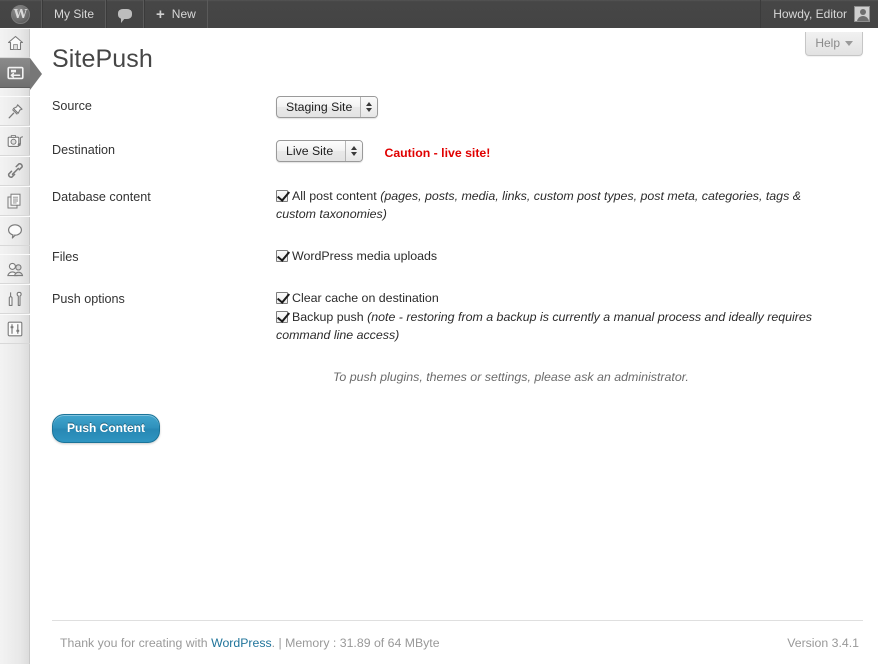  What do you see at coordinates (160, 14) in the screenshot?
I see `plus-icon: +` at bounding box center [160, 14].